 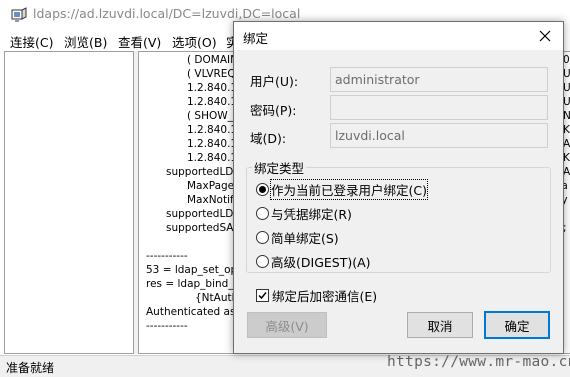 What do you see at coordinates (211, 74) in the screenshot?
I see `log-line: ( VLVREQ` at bounding box center [211, 74].